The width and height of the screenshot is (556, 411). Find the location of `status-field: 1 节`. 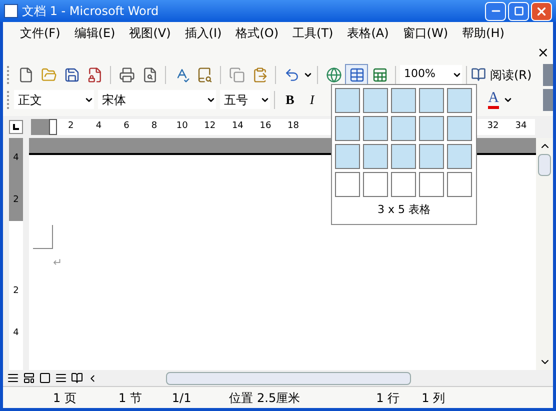

status-field: 1 节 is located at coordinates (130, 397).